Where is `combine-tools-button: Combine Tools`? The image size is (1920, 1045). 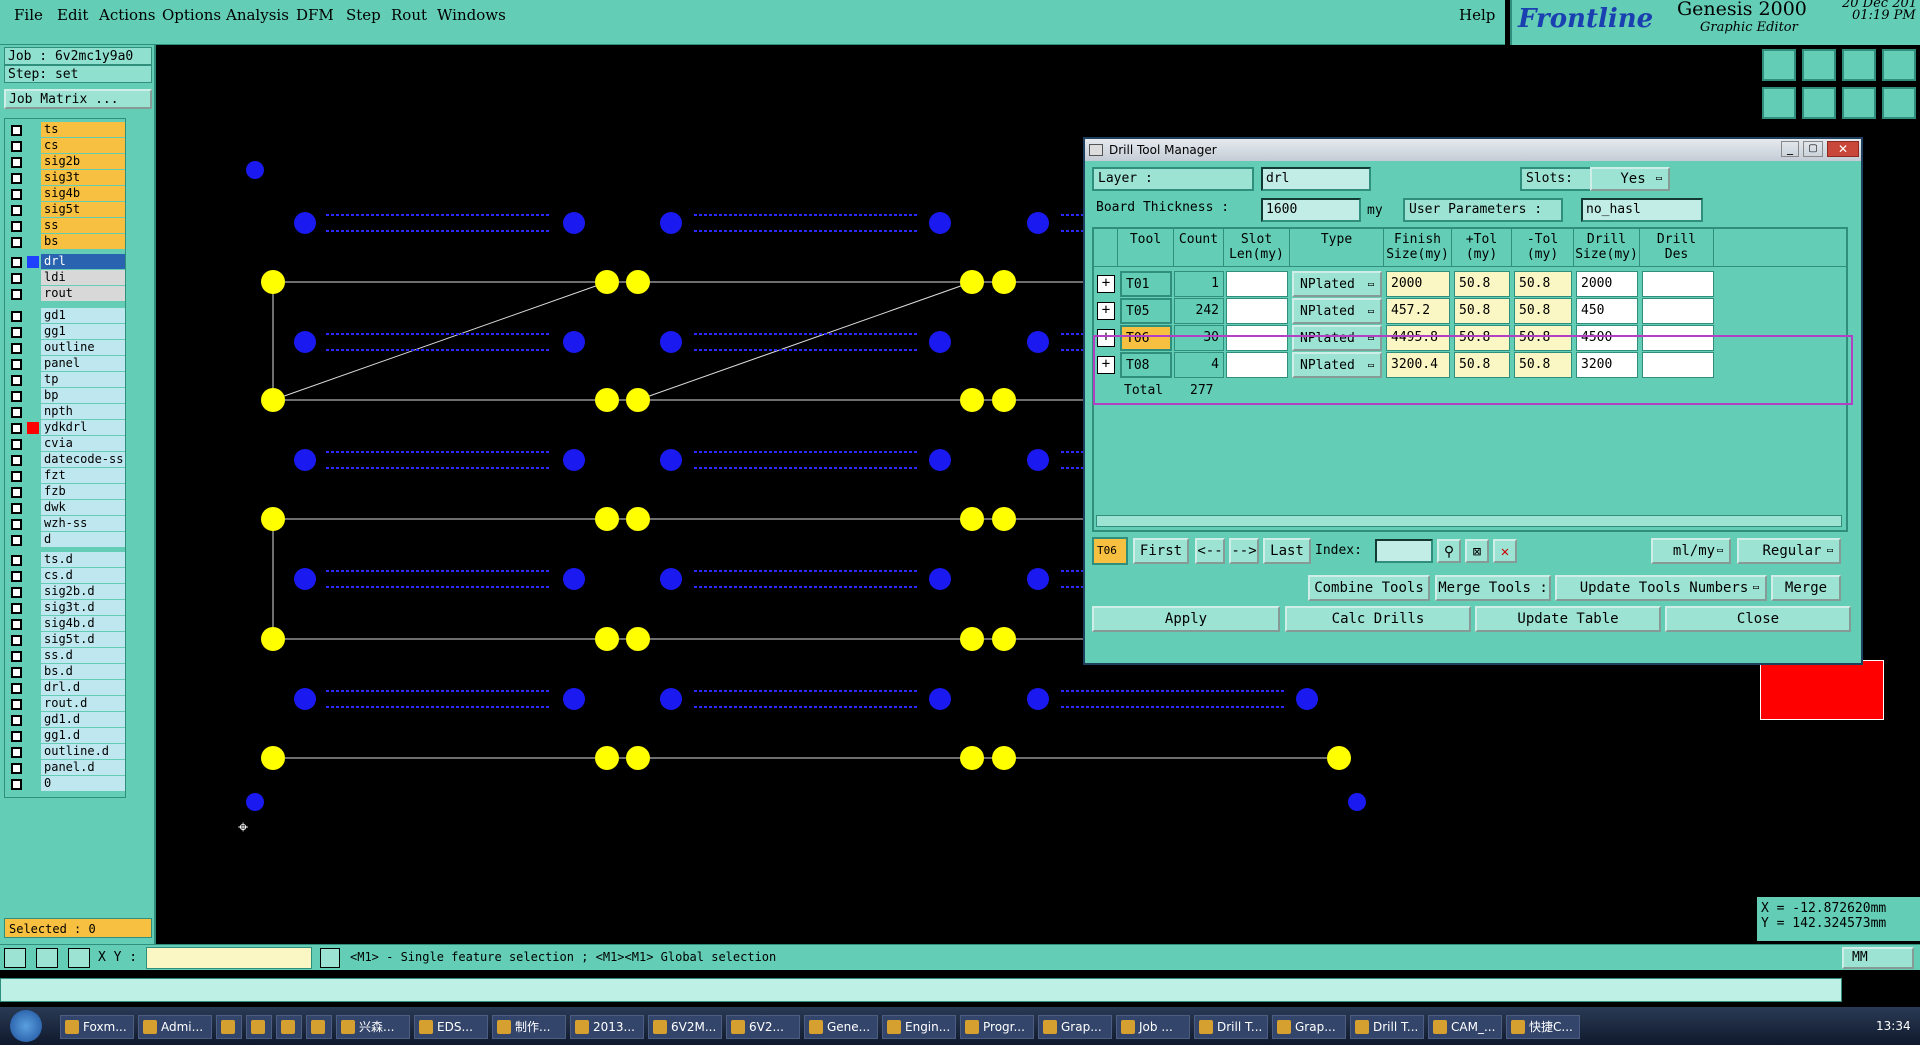 combine-tools-button: Combine Tools is located at coordinates (1369, 588).